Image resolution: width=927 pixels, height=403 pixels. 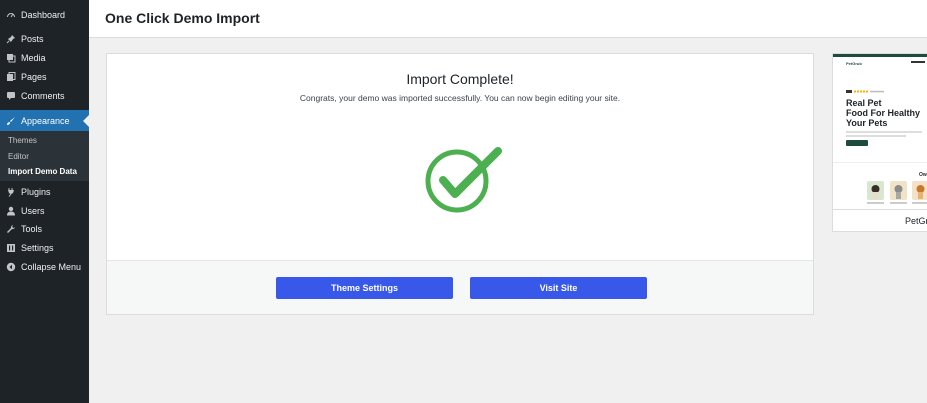 I want to click on menu-label: Comments, so click(x=43, y=95).